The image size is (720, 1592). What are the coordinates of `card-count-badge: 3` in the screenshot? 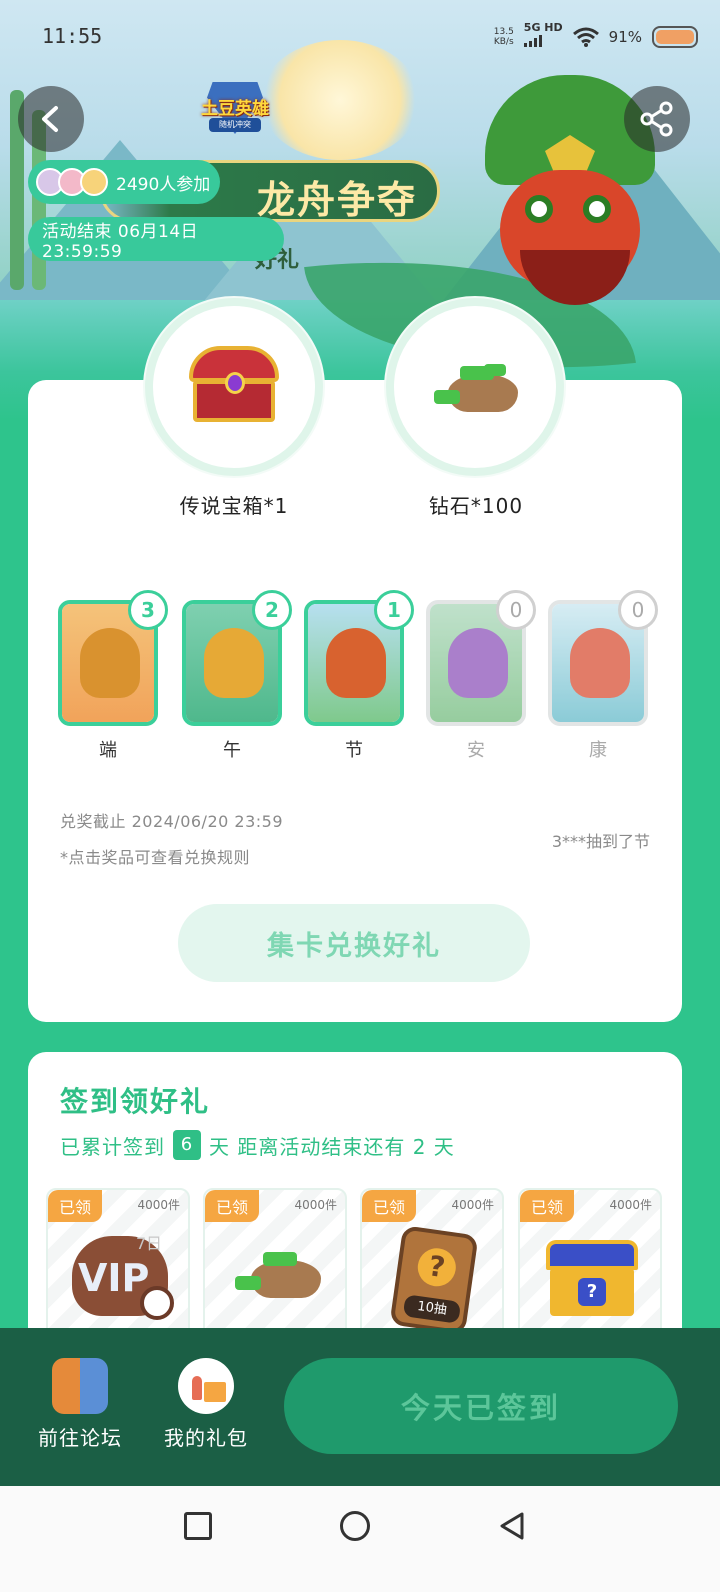 It's located at (148, 610).